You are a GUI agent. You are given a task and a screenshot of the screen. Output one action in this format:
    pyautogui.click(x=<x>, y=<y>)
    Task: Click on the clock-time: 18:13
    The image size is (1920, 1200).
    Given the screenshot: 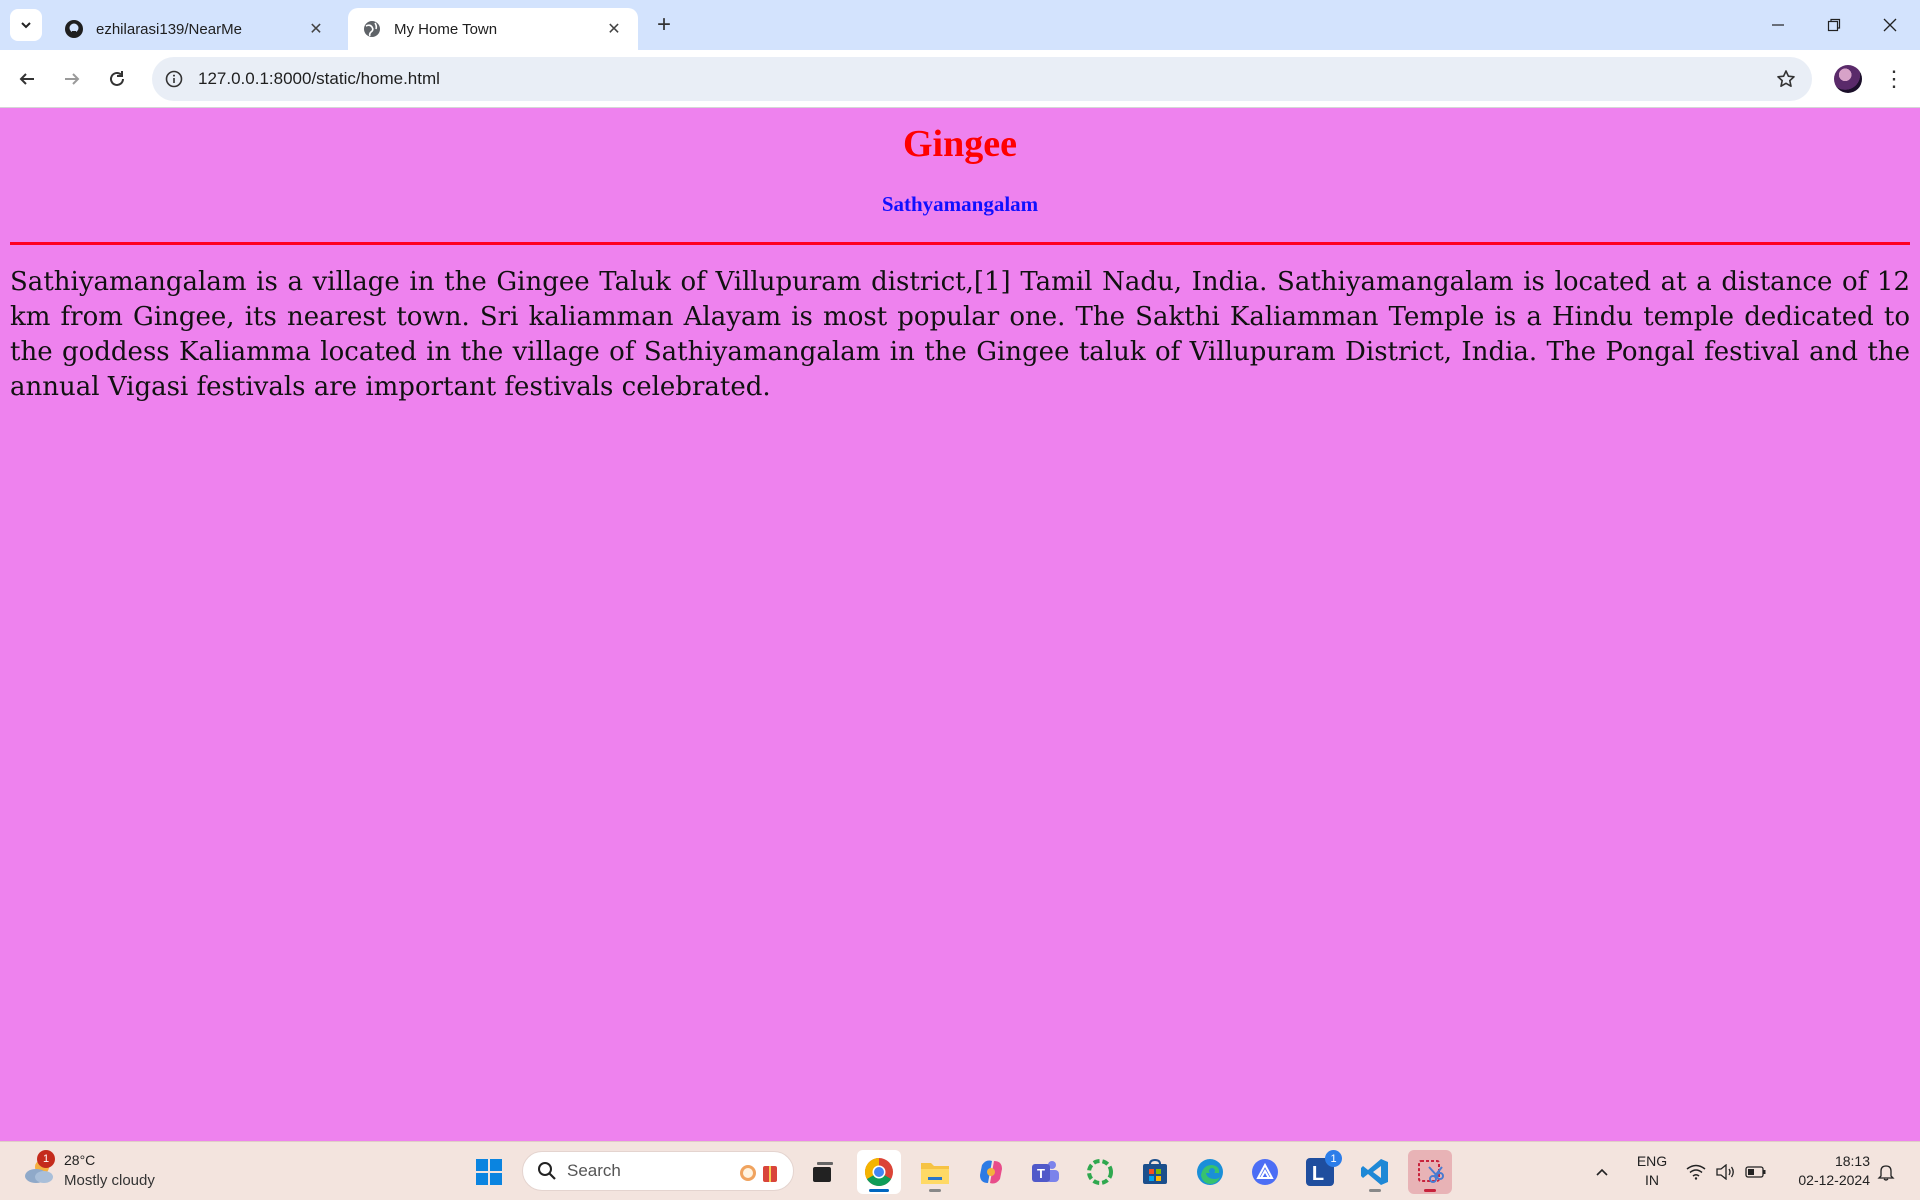 What is the action you would take?
    pyautogui.click(x=1852, y=1161)
    